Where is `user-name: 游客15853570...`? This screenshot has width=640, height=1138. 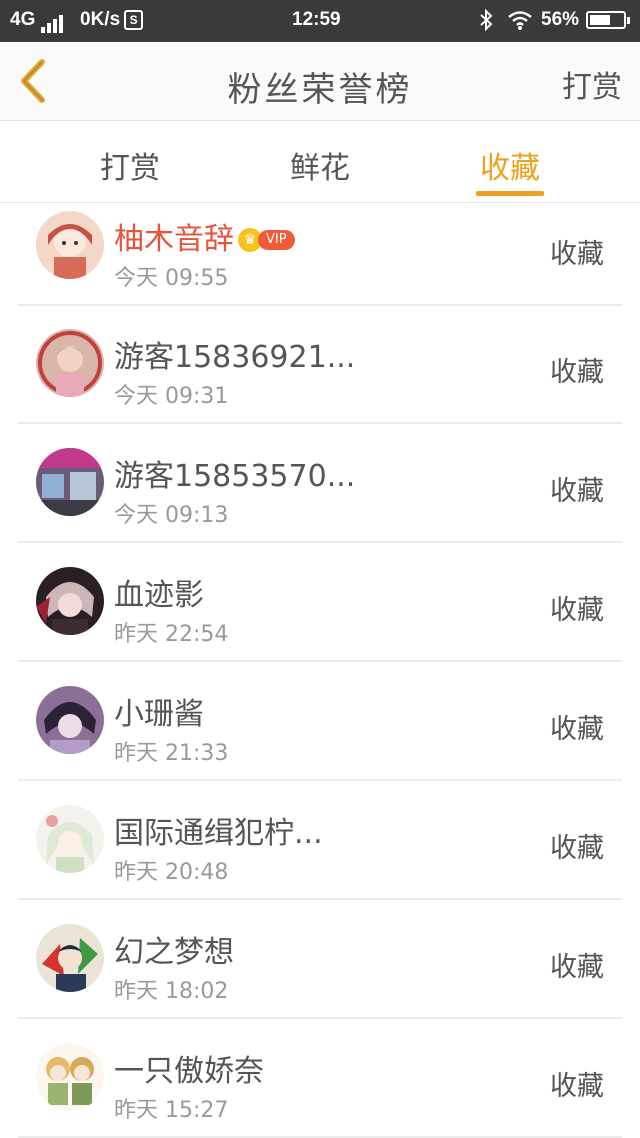
user-name: 游客15853570... is located at coordinates (235, 476).